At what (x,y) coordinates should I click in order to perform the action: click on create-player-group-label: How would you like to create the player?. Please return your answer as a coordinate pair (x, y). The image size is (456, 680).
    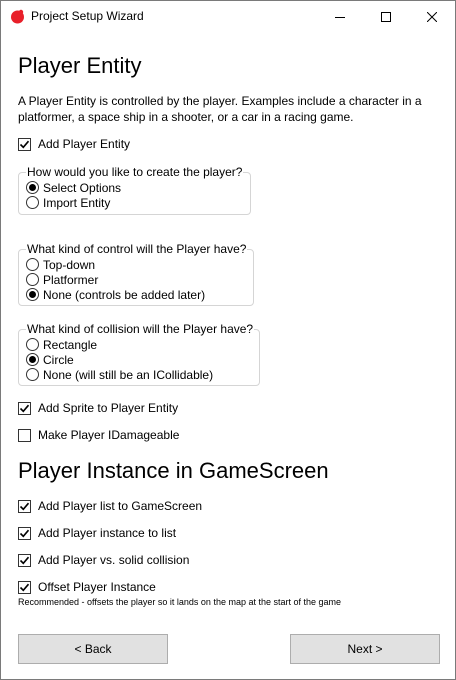
    Looking at the image, I should click on (135, 172).